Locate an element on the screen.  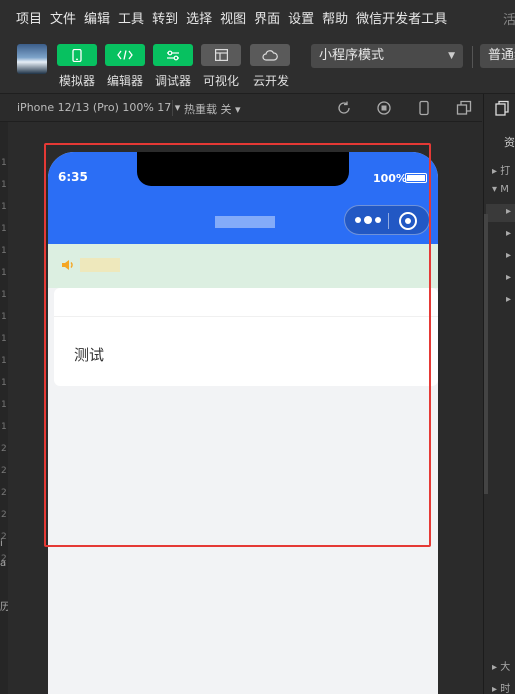
close-mini-program-icon is located at coordinates (408, 221).